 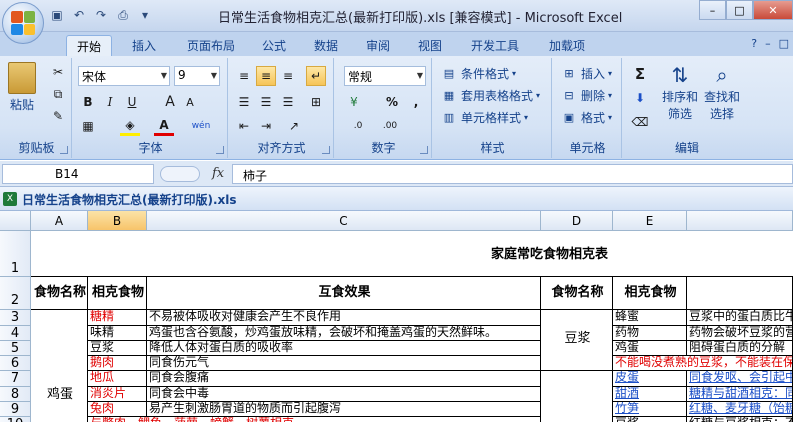 What do you see at coordinates (385, 76) in the screenshot?
I see `number-format-combo: 常规 ▼` at bounding box center [385, 76].